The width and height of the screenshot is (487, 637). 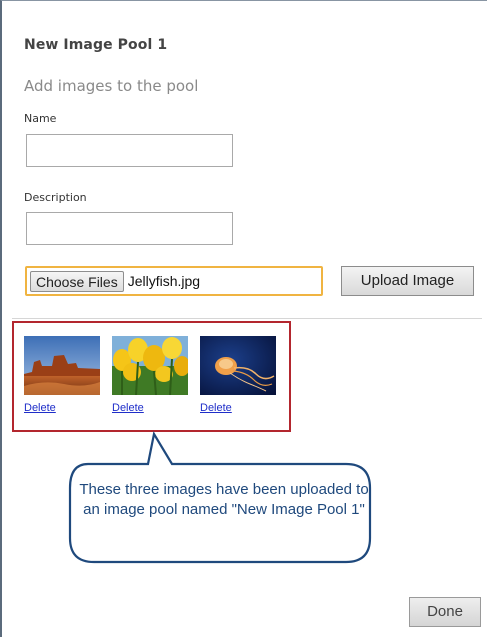 I want to click on delete-desert-link: Delete, so click(x=40, y=408).